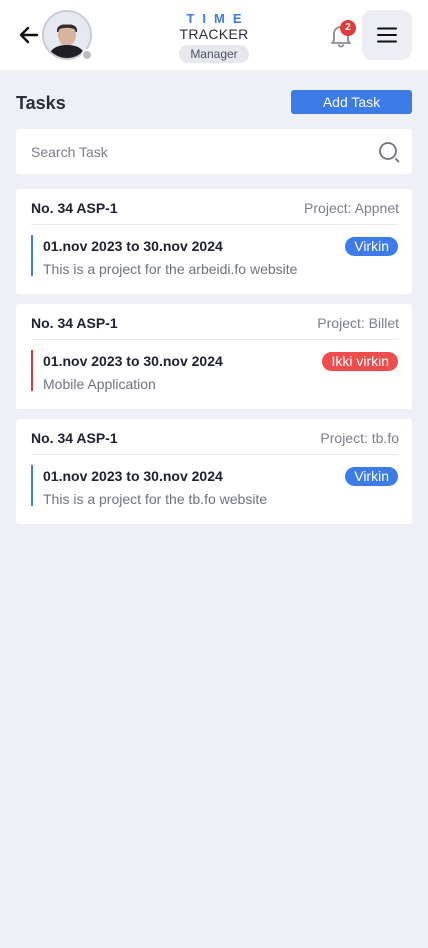 The width and height of the screenshot is (428, 948). I want to click on task-project: Project: Billet, so click(358, 323).